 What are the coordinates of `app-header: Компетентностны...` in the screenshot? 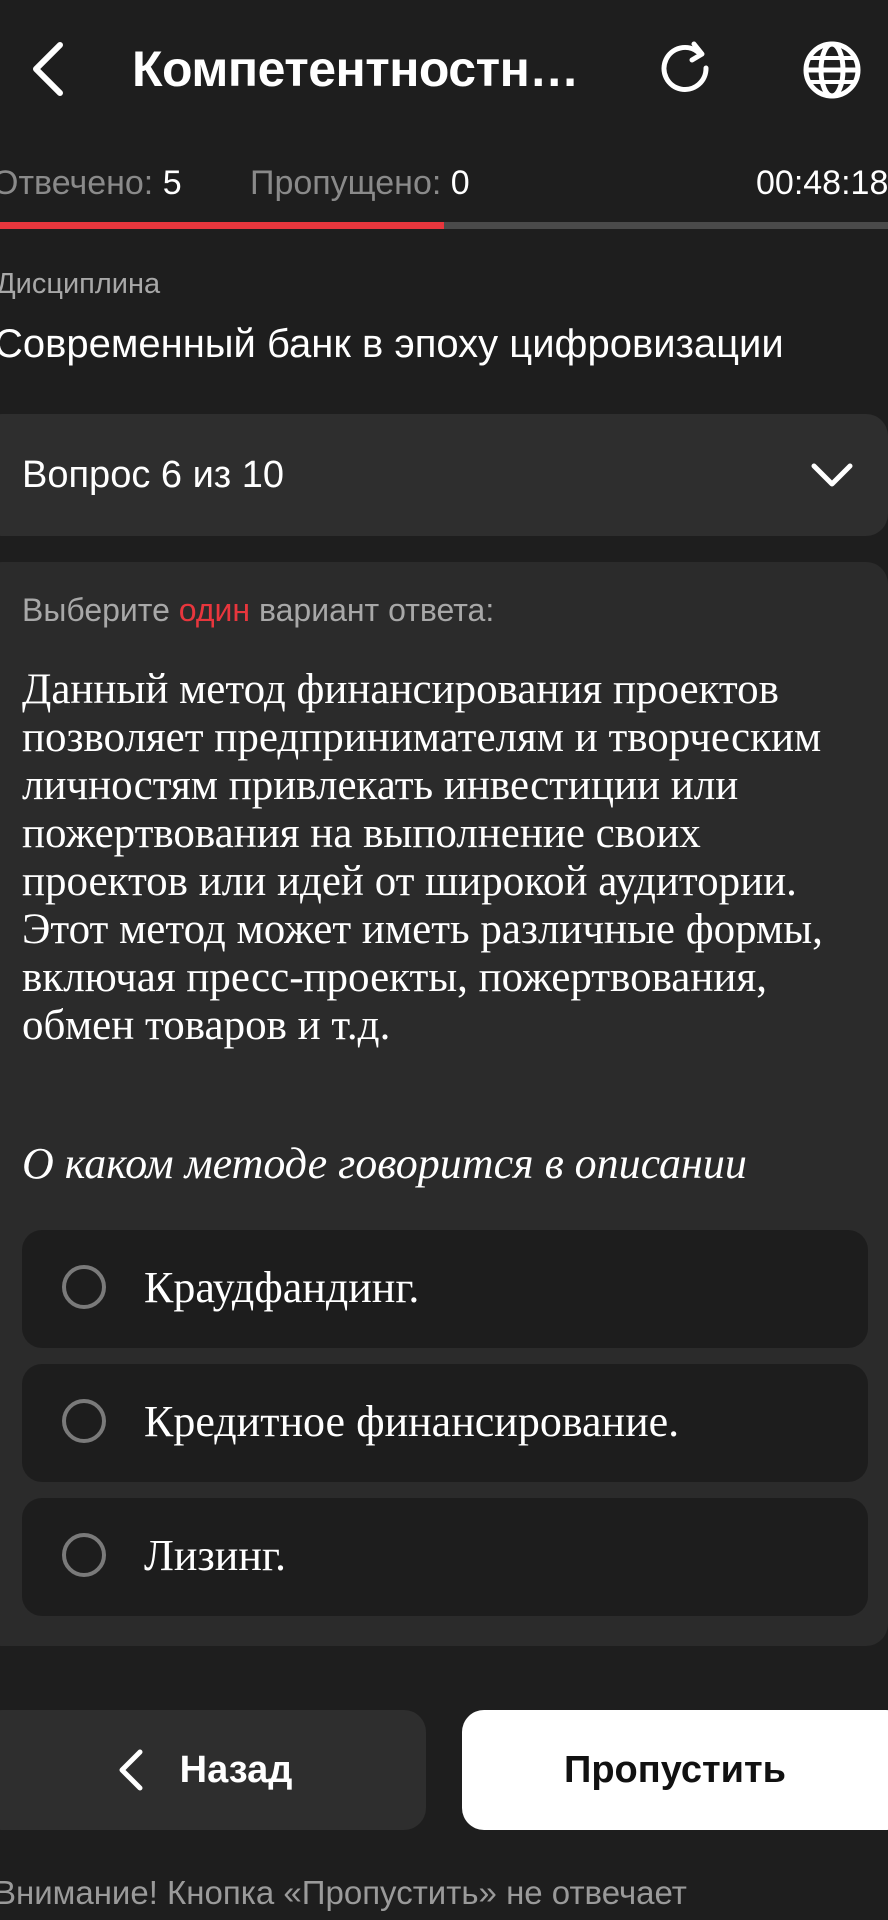 It's located at (444, 70).